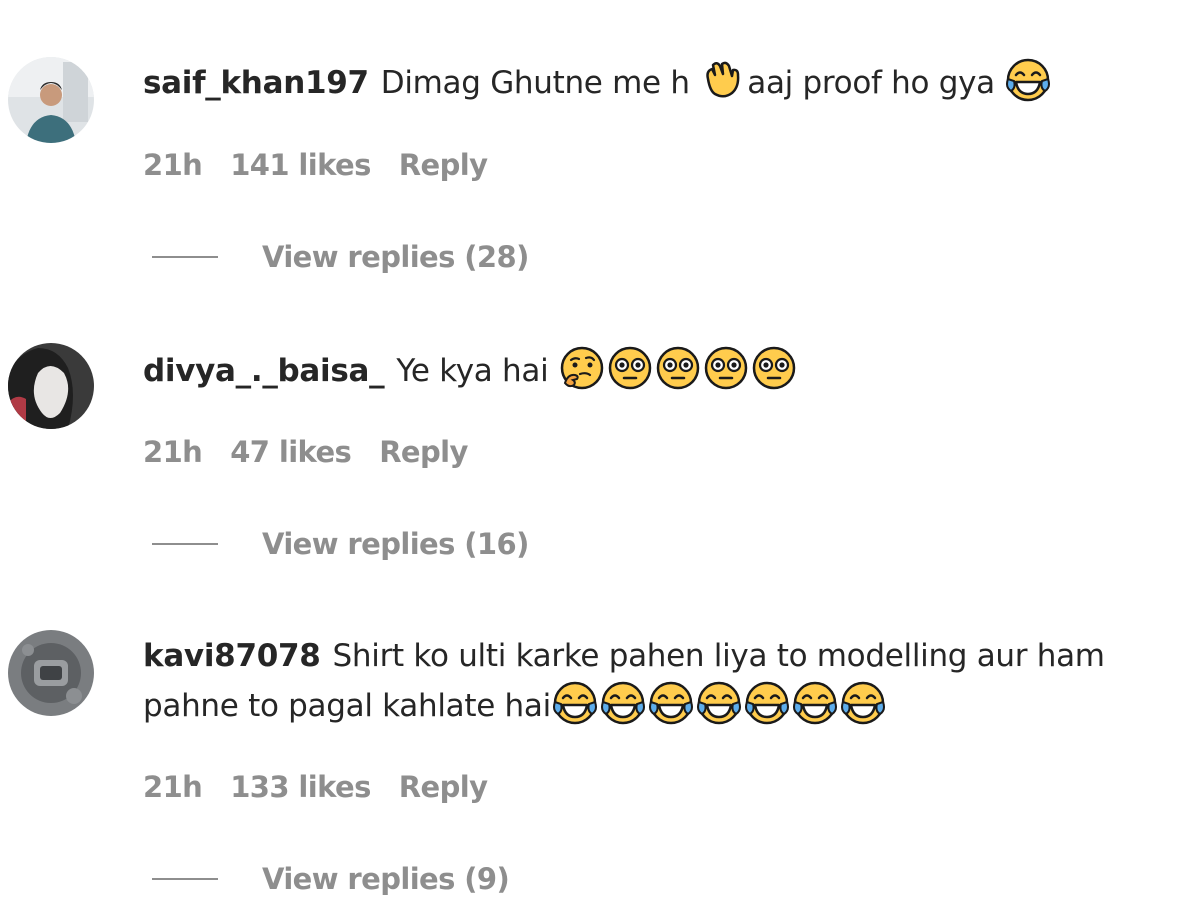  I want to click on like-count: 141 likes, so click(300, 165).